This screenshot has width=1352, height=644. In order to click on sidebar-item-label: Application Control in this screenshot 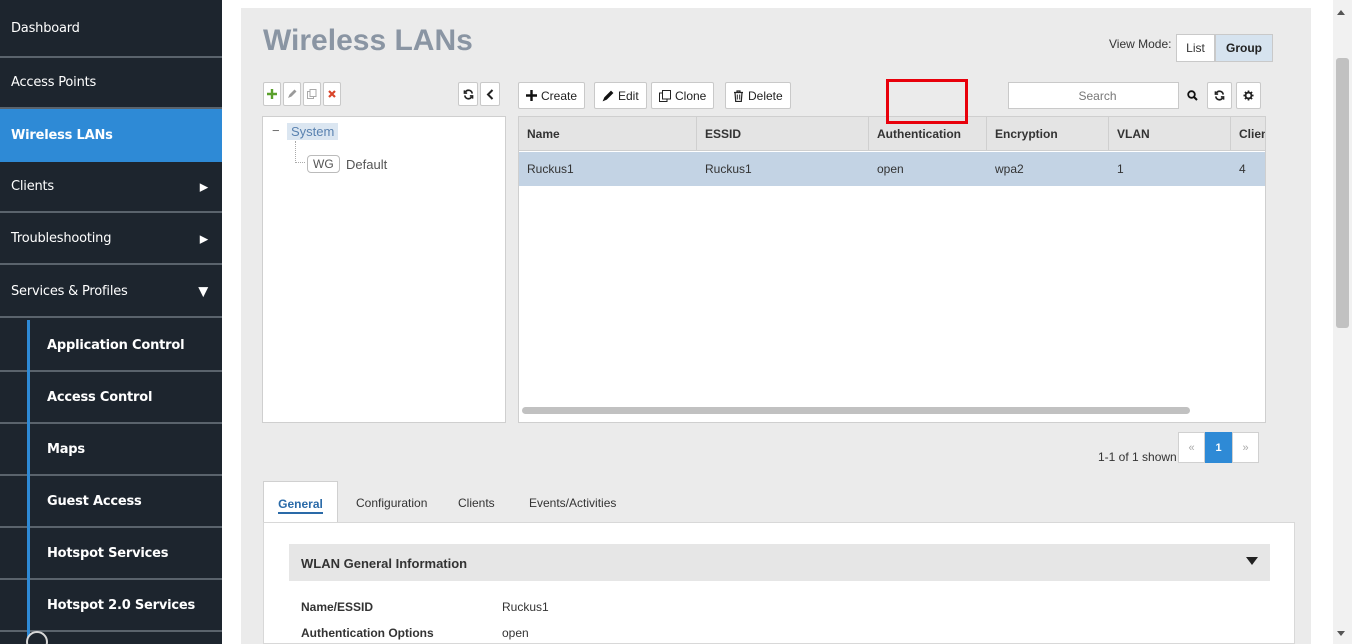, I will do `click(116, 345)`.